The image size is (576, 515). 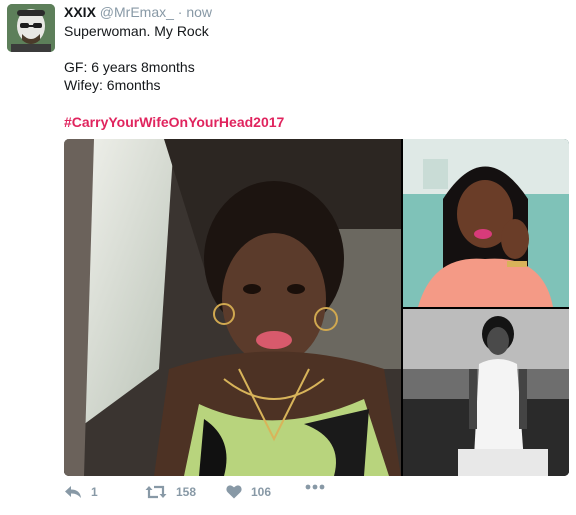 What do you see at coordinates (80, 12) in the screenshot?
I see `author-name: XXIX` at bounding box center [80, 12].